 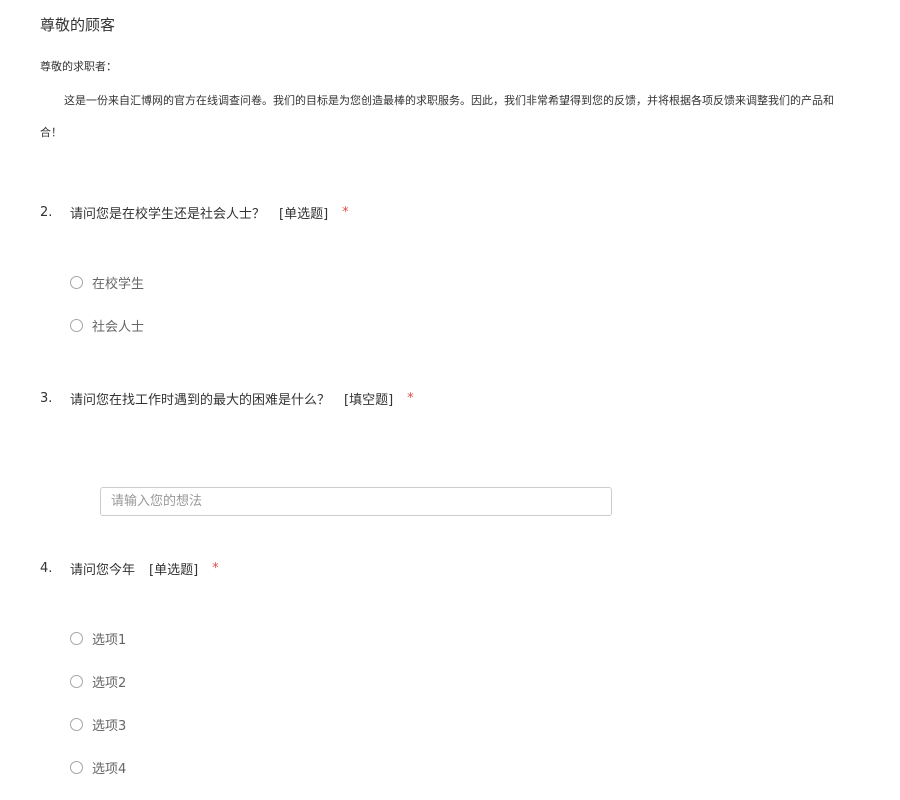 I want to click on question-text: 请问您是在校学生还是社会人士？, so click(x=168, y=214).